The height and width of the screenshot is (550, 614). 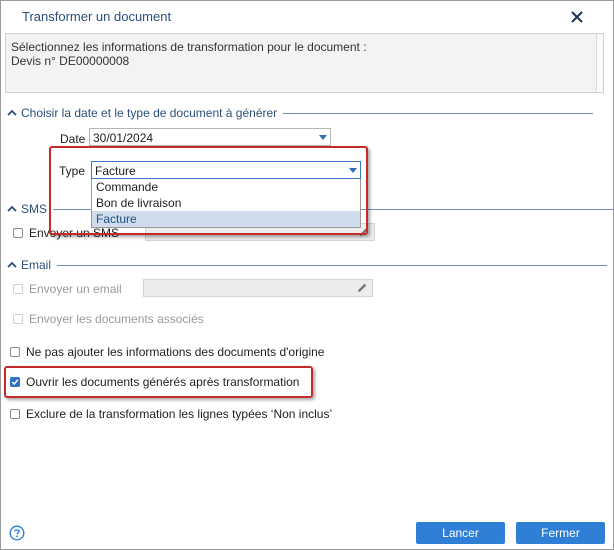 I want to click on attach-docs-label: Envoyer les documents associés, so click(x=116, y=319).